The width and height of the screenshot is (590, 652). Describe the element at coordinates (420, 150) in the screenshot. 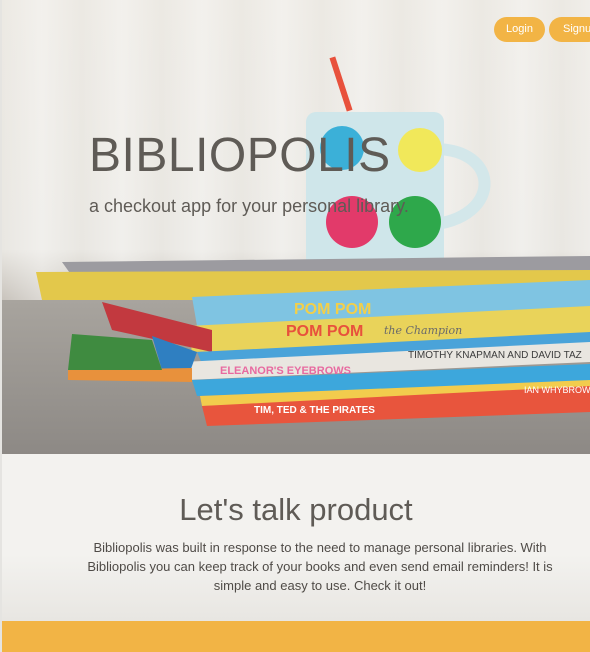

I see `mug-dot-yellow` at that location.